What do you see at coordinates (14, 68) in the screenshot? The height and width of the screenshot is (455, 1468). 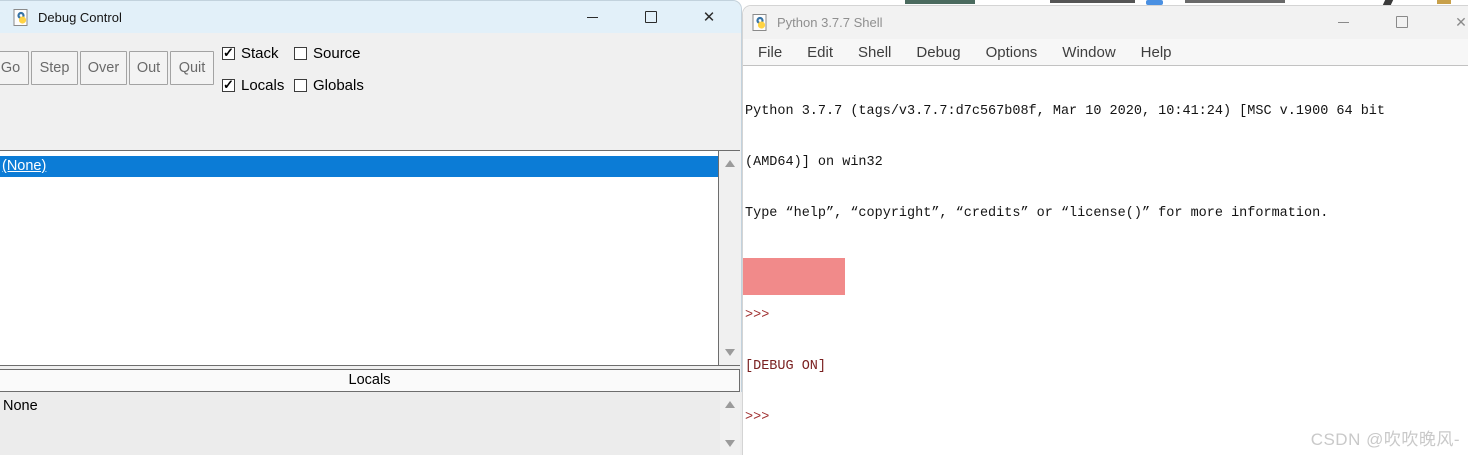 I see `go-button: Go` at bounding box center [14, 68].